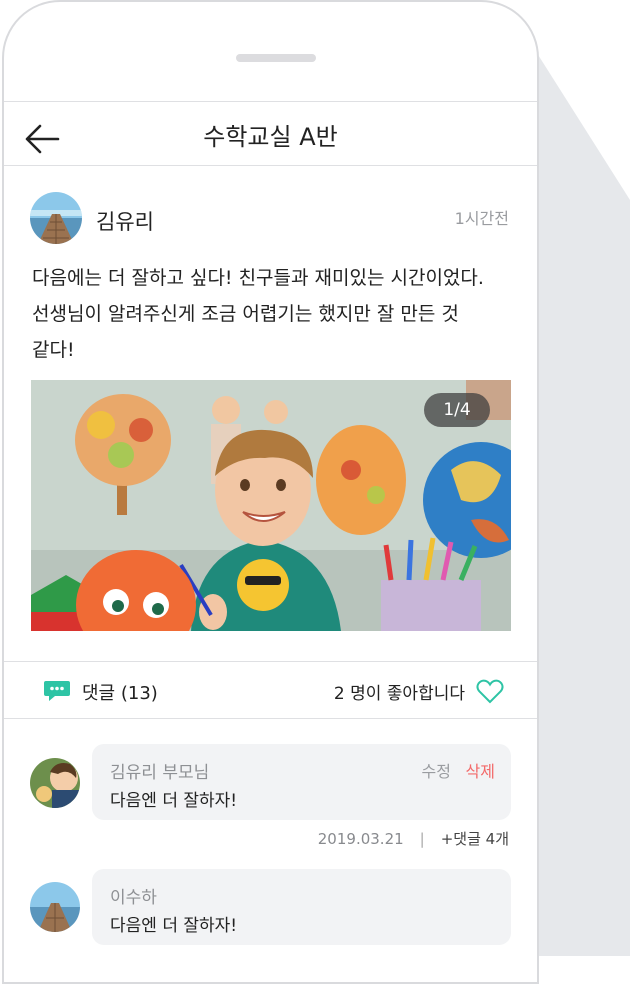  What do you see at coordinates (301, 782) in the screenshot?
I see `comment-bubble: 김유리 부모님 수정 삭제 다음엔 더 잘하자!` at bounding box center [301, 782].